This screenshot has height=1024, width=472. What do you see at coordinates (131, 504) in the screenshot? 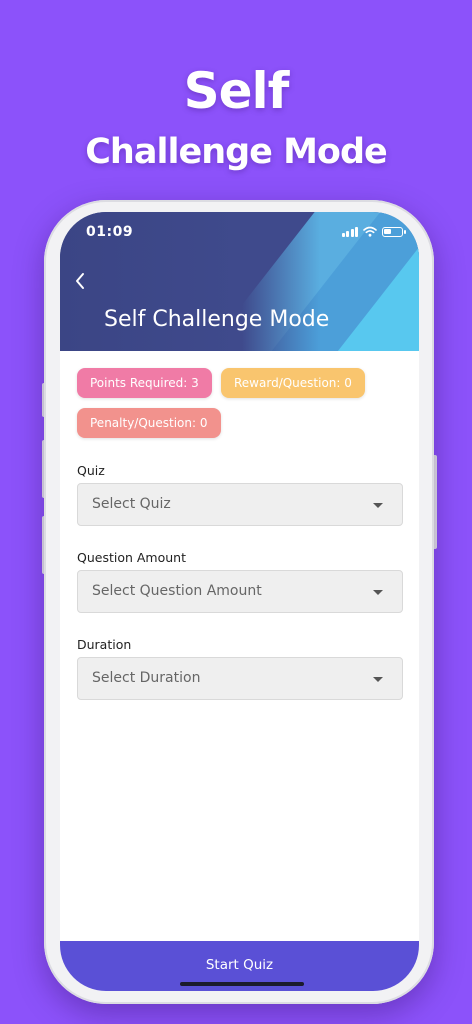
I see `quiz-select-placeholder: Select Quiz` at bounding box center [131, 504].